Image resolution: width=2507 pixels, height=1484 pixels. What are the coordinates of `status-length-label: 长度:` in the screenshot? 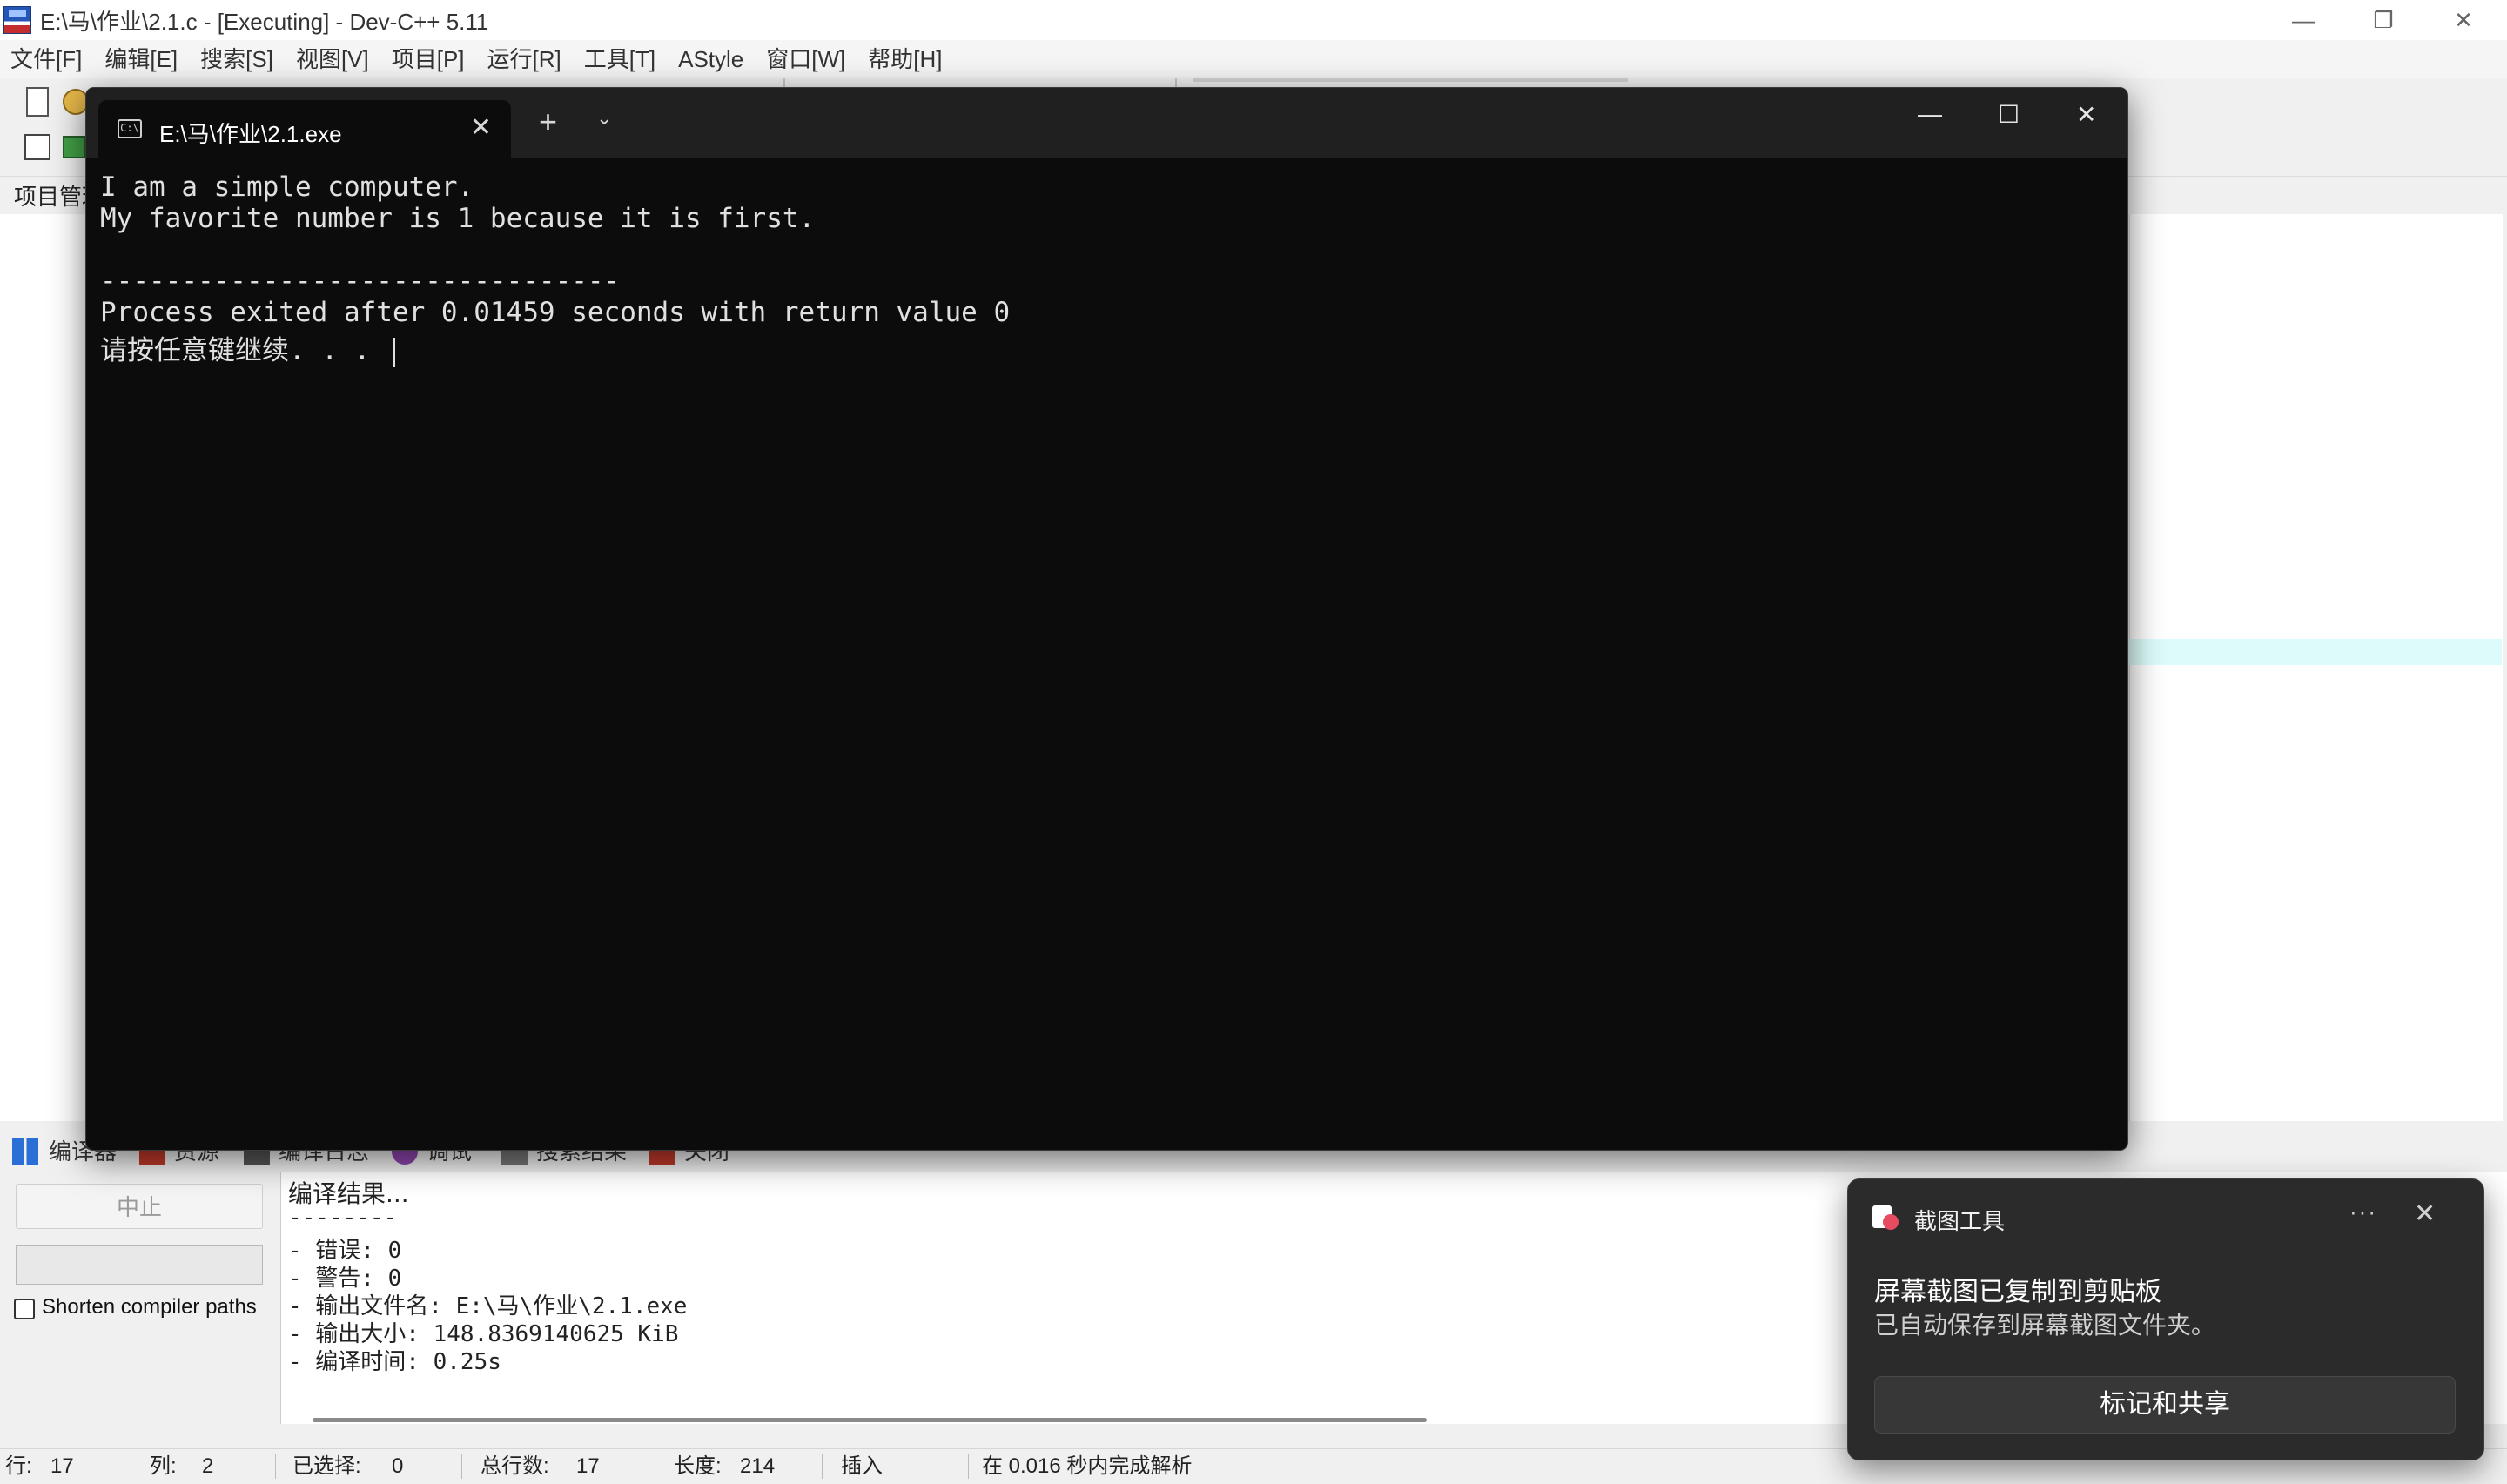 It's located at (698, 1466).